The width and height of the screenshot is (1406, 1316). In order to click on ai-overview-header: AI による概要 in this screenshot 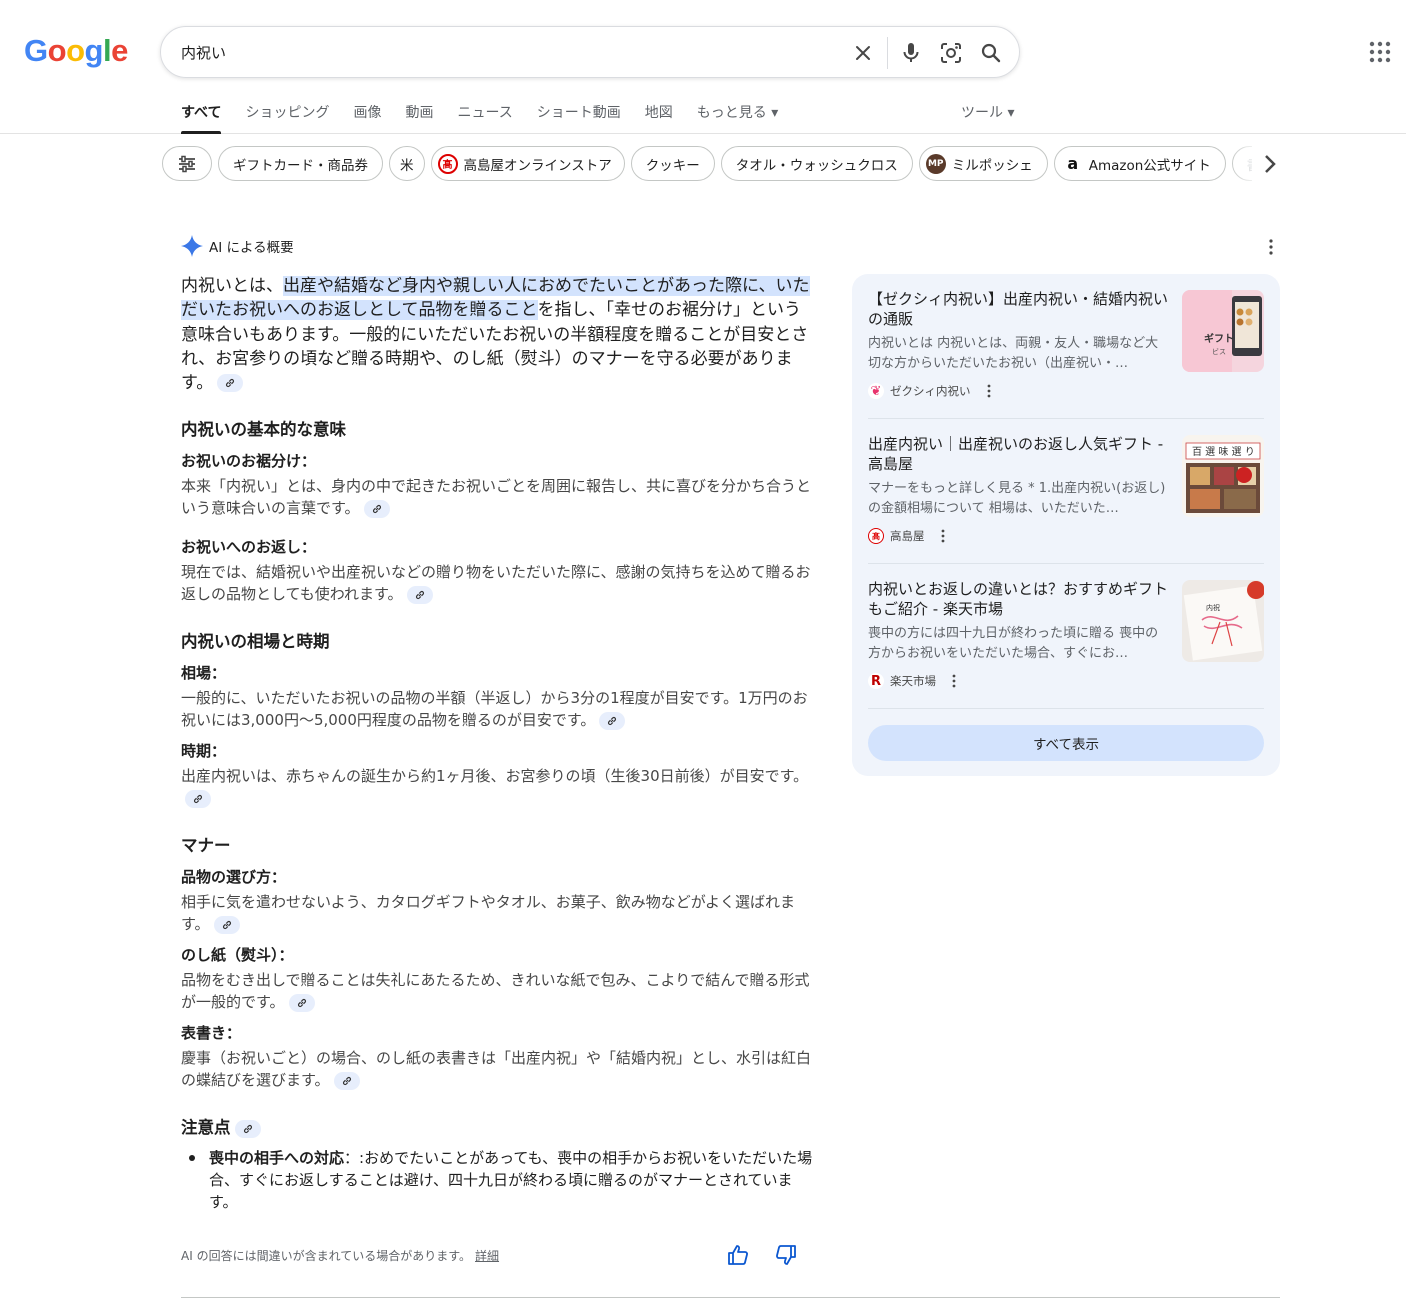, I will do `click(237, 246)`.